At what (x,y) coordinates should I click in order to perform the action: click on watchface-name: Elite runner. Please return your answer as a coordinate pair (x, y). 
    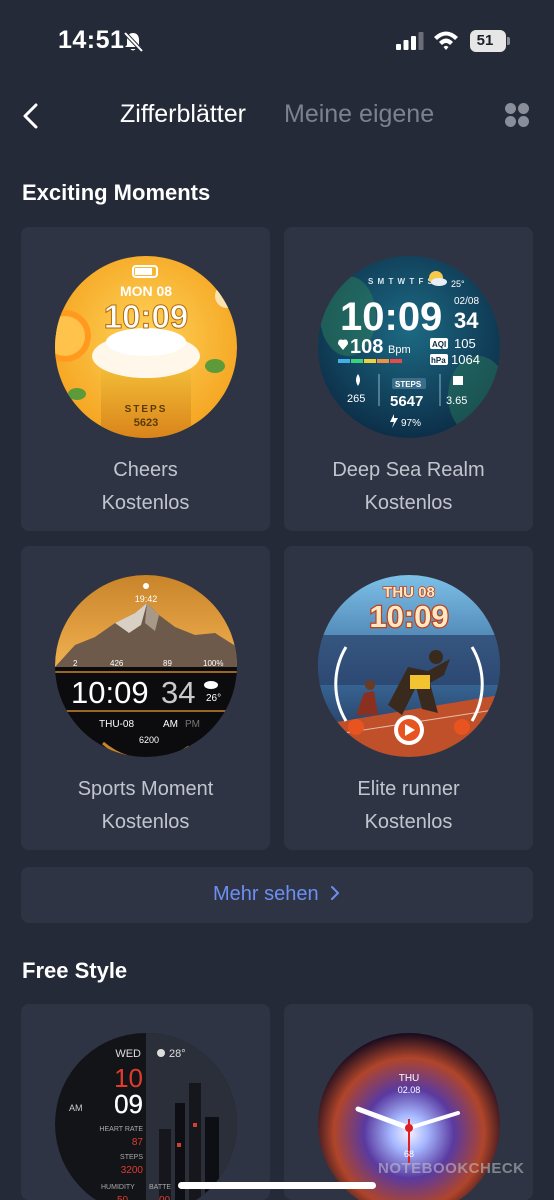
    Looking at the image, I should click on (408, 789).